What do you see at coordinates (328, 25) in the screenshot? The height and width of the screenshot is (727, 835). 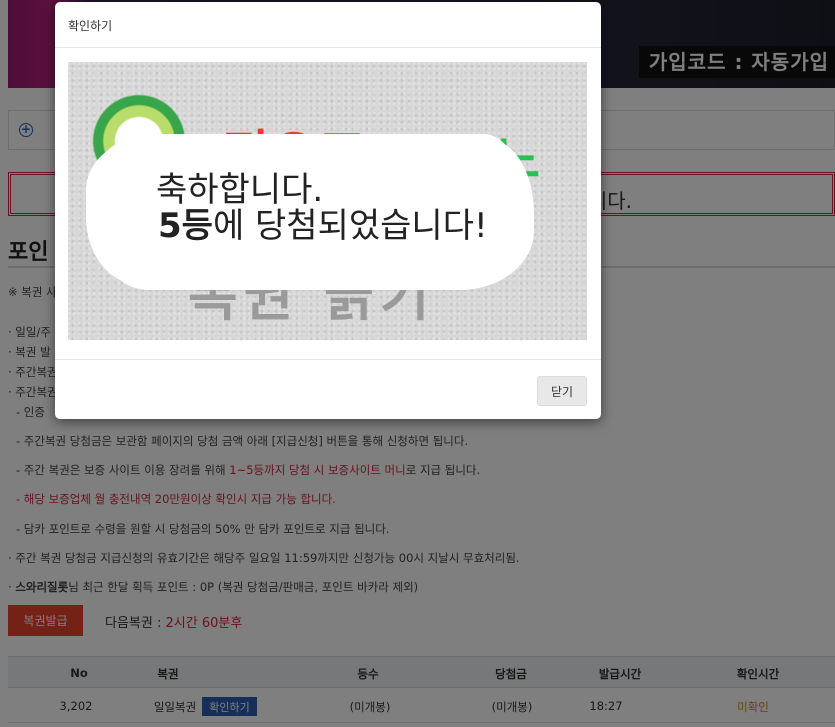 I see `modal-header: 확인하기` at bounding box center [328, 25].